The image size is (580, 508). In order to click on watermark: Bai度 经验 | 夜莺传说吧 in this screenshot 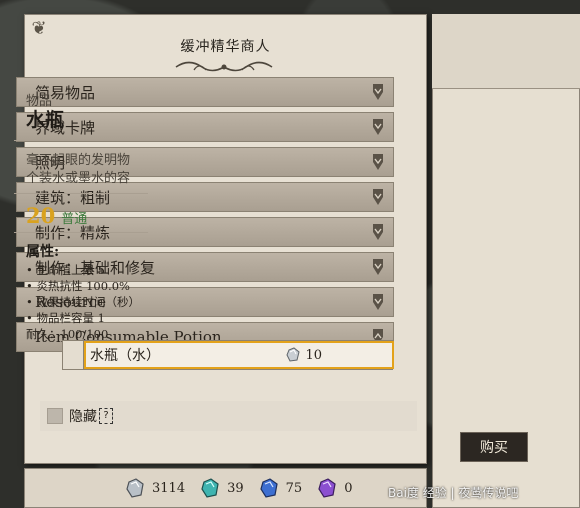, I will do `click(453, 493)`.